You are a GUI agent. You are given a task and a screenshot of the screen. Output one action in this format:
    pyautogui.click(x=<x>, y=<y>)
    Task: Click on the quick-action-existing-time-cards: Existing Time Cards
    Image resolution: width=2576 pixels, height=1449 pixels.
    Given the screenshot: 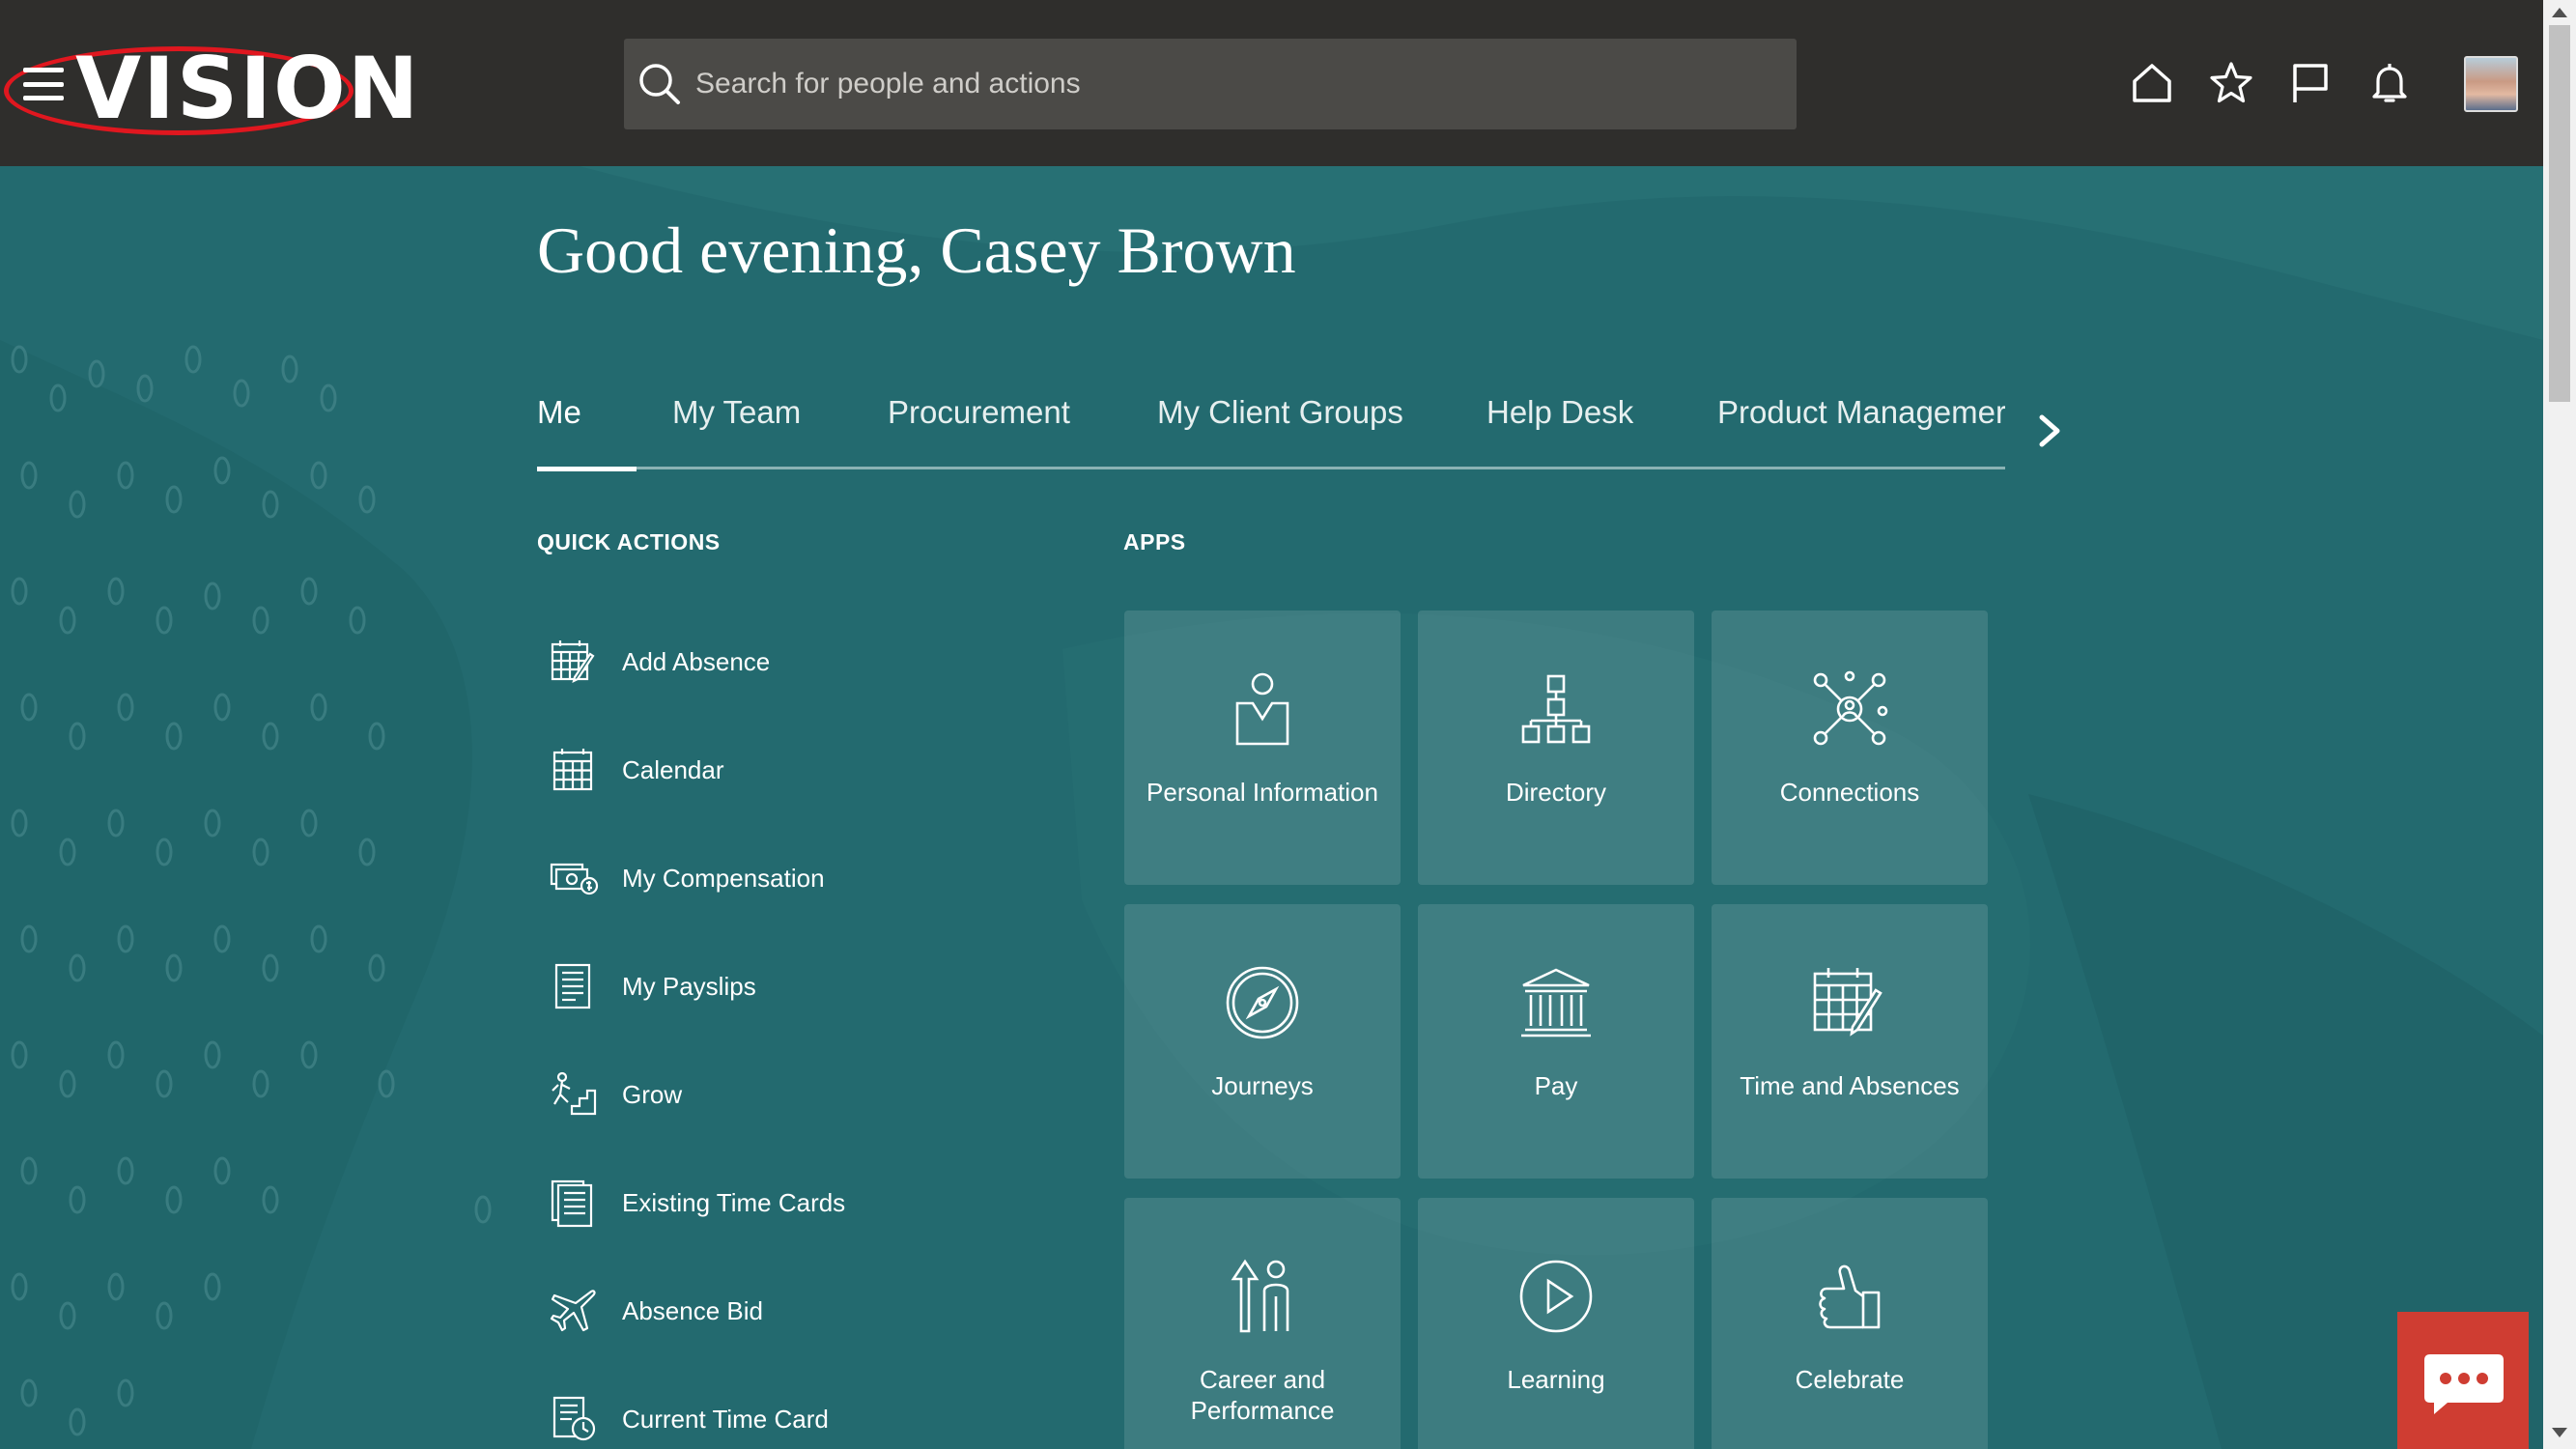 What is the action you would take?
    pyautogui.click(x=697, y=1203)
    